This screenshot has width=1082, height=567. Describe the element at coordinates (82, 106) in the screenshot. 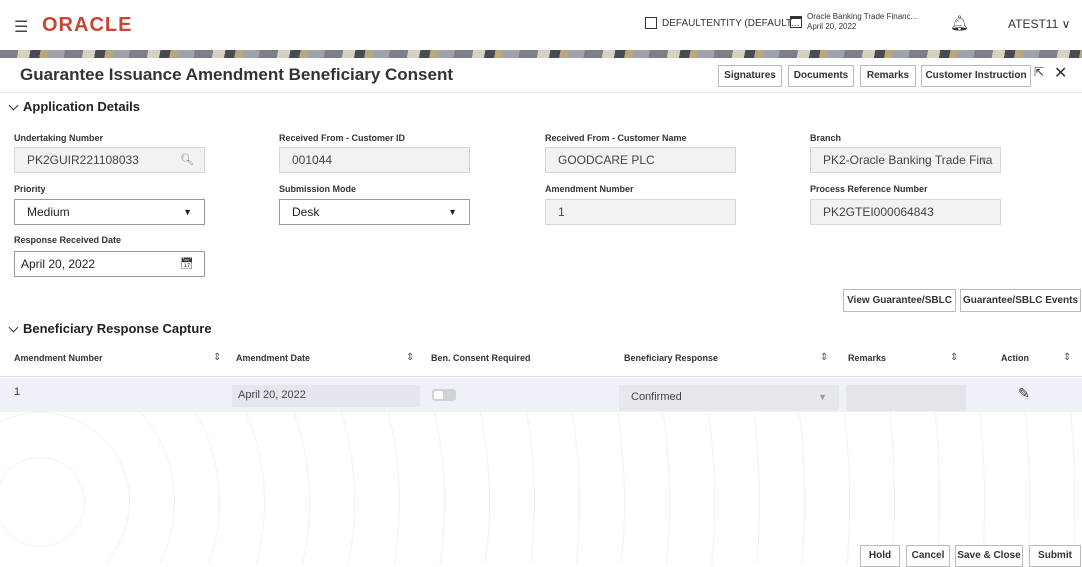

I see `application-details-title: Application Details` at that location.